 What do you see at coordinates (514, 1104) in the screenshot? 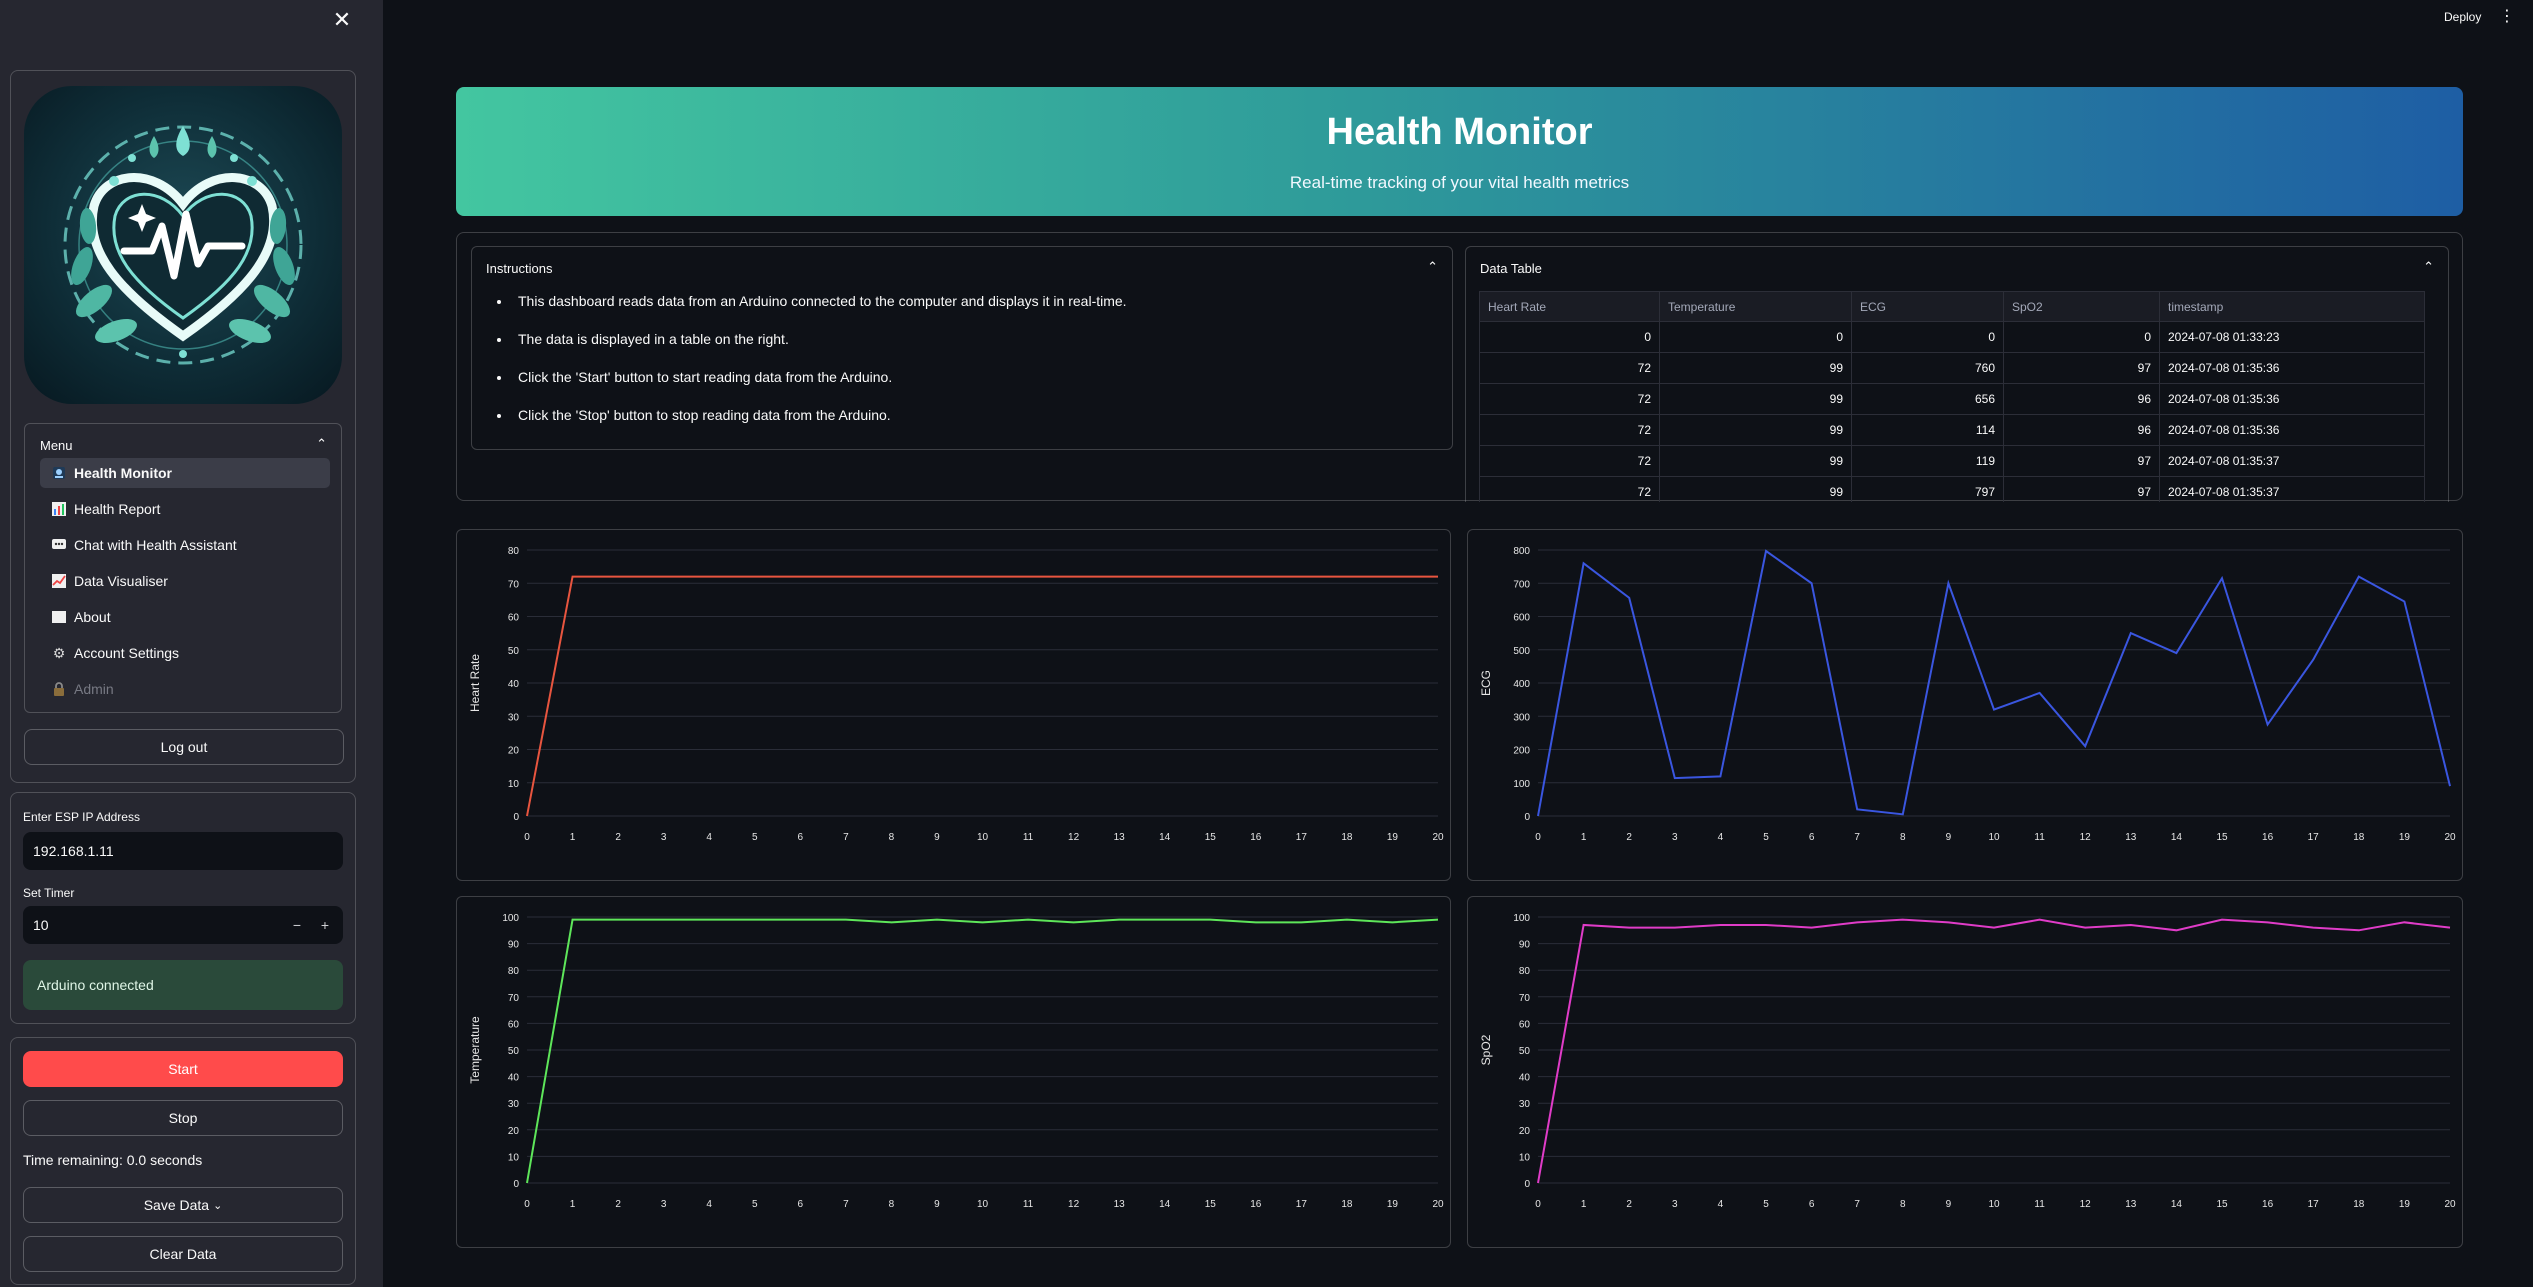
I see `y-tick-label: 30` at bounding box center [514, 1104].